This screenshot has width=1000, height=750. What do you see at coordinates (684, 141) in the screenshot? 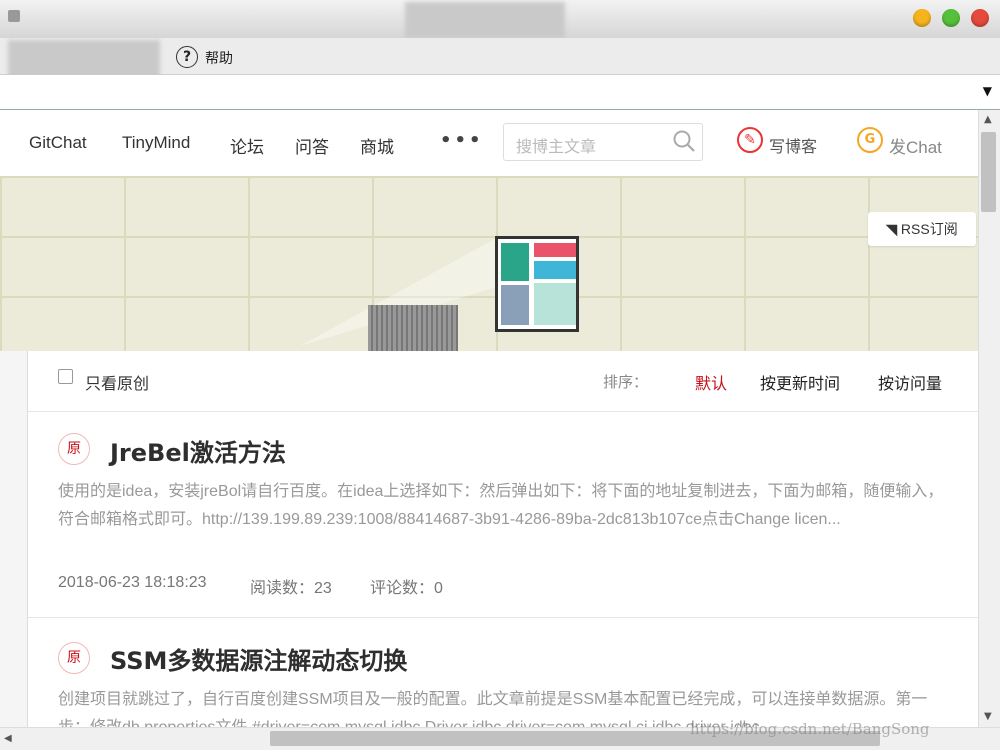
I see `search-icon` at bounding box center [684, 141].